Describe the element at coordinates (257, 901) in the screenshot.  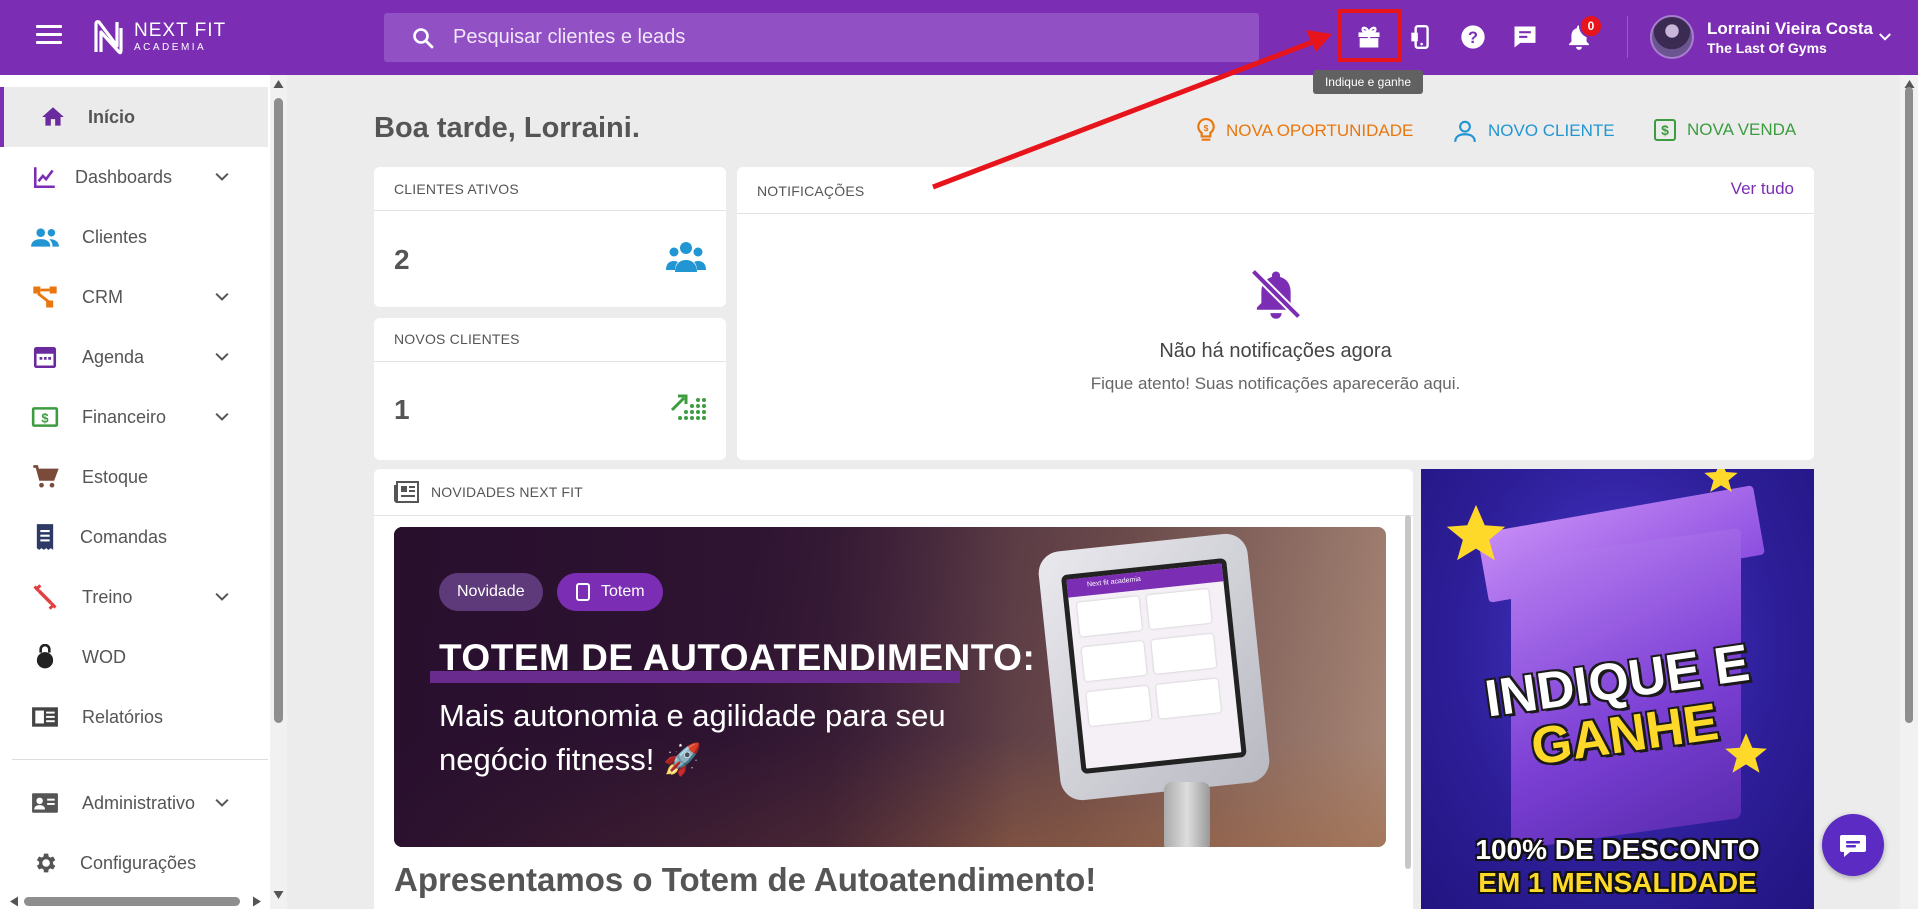
I see `scroll-right-arrow-icon` at that location.